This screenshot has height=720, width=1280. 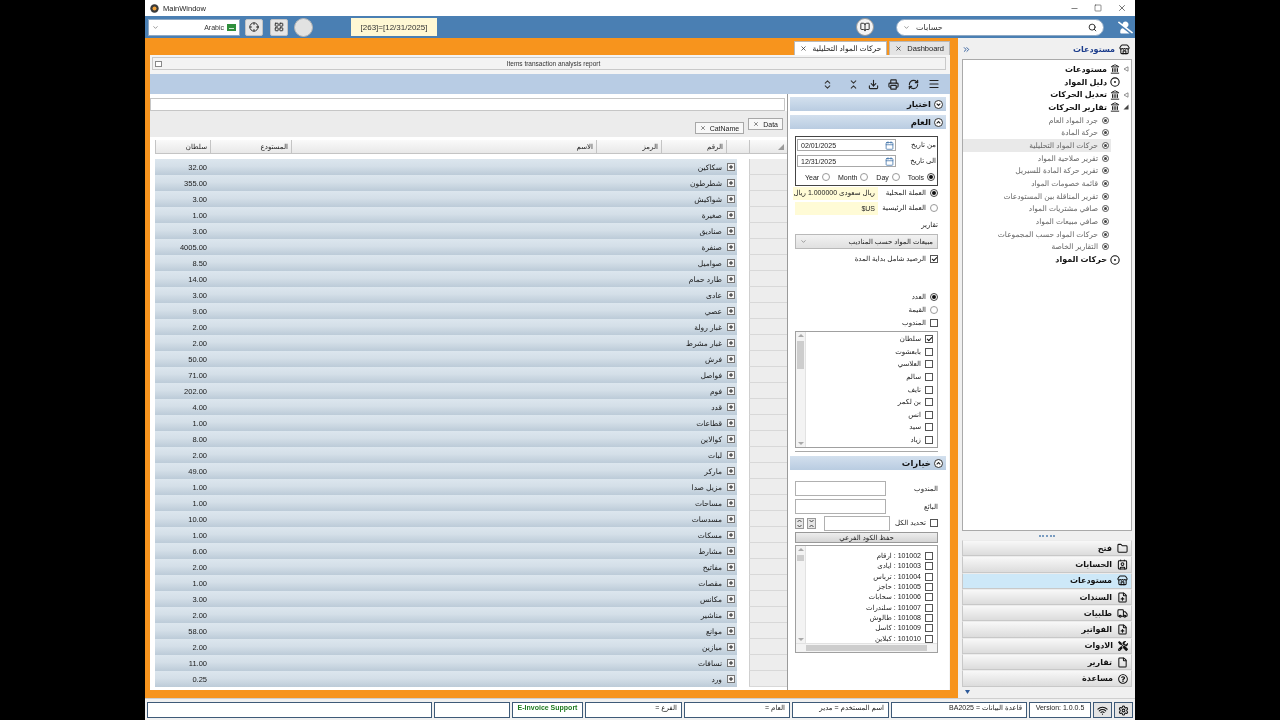 I want to click on search-field: حسابات, so click(x=1000, y=27).